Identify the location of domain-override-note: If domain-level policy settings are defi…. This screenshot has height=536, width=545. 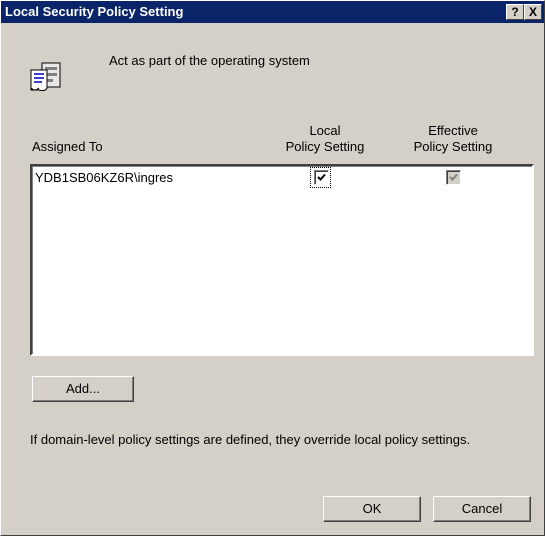
(250, 439).